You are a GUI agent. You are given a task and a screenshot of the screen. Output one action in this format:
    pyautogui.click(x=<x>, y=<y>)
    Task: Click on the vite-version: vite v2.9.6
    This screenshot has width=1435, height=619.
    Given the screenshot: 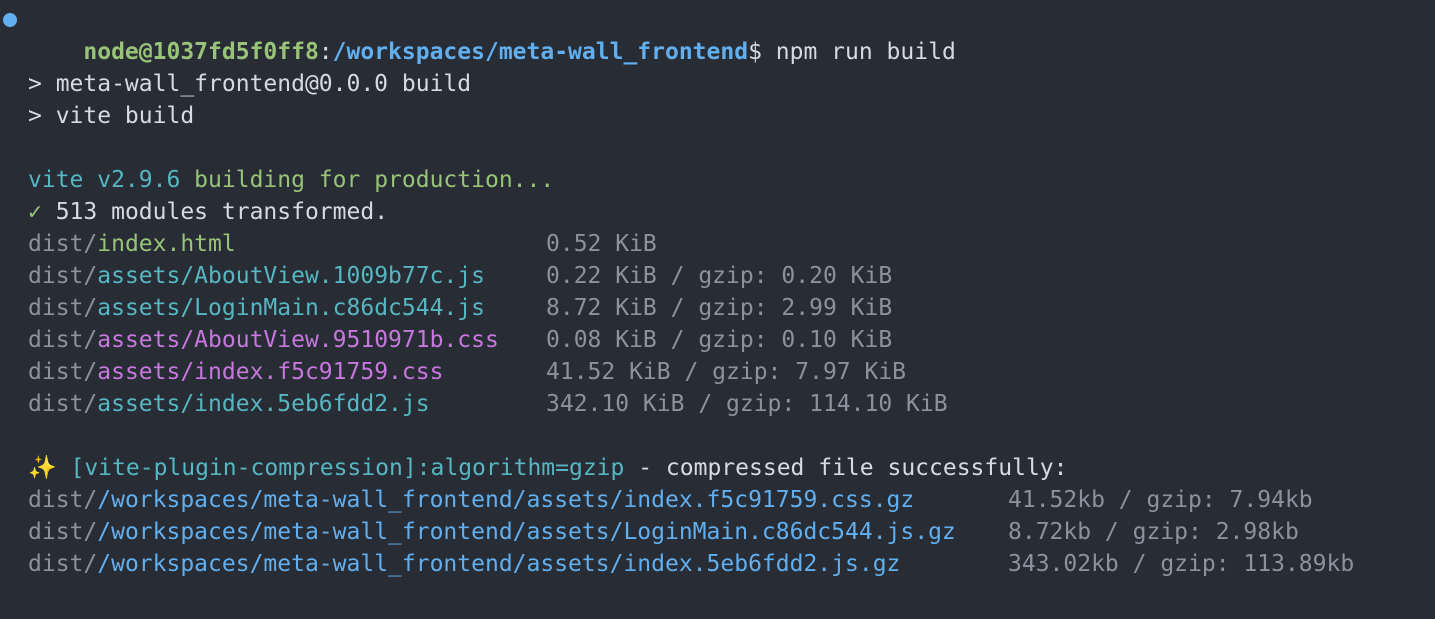 What is the action you would take?
    pyautogui.click(x=104, y=180)
    